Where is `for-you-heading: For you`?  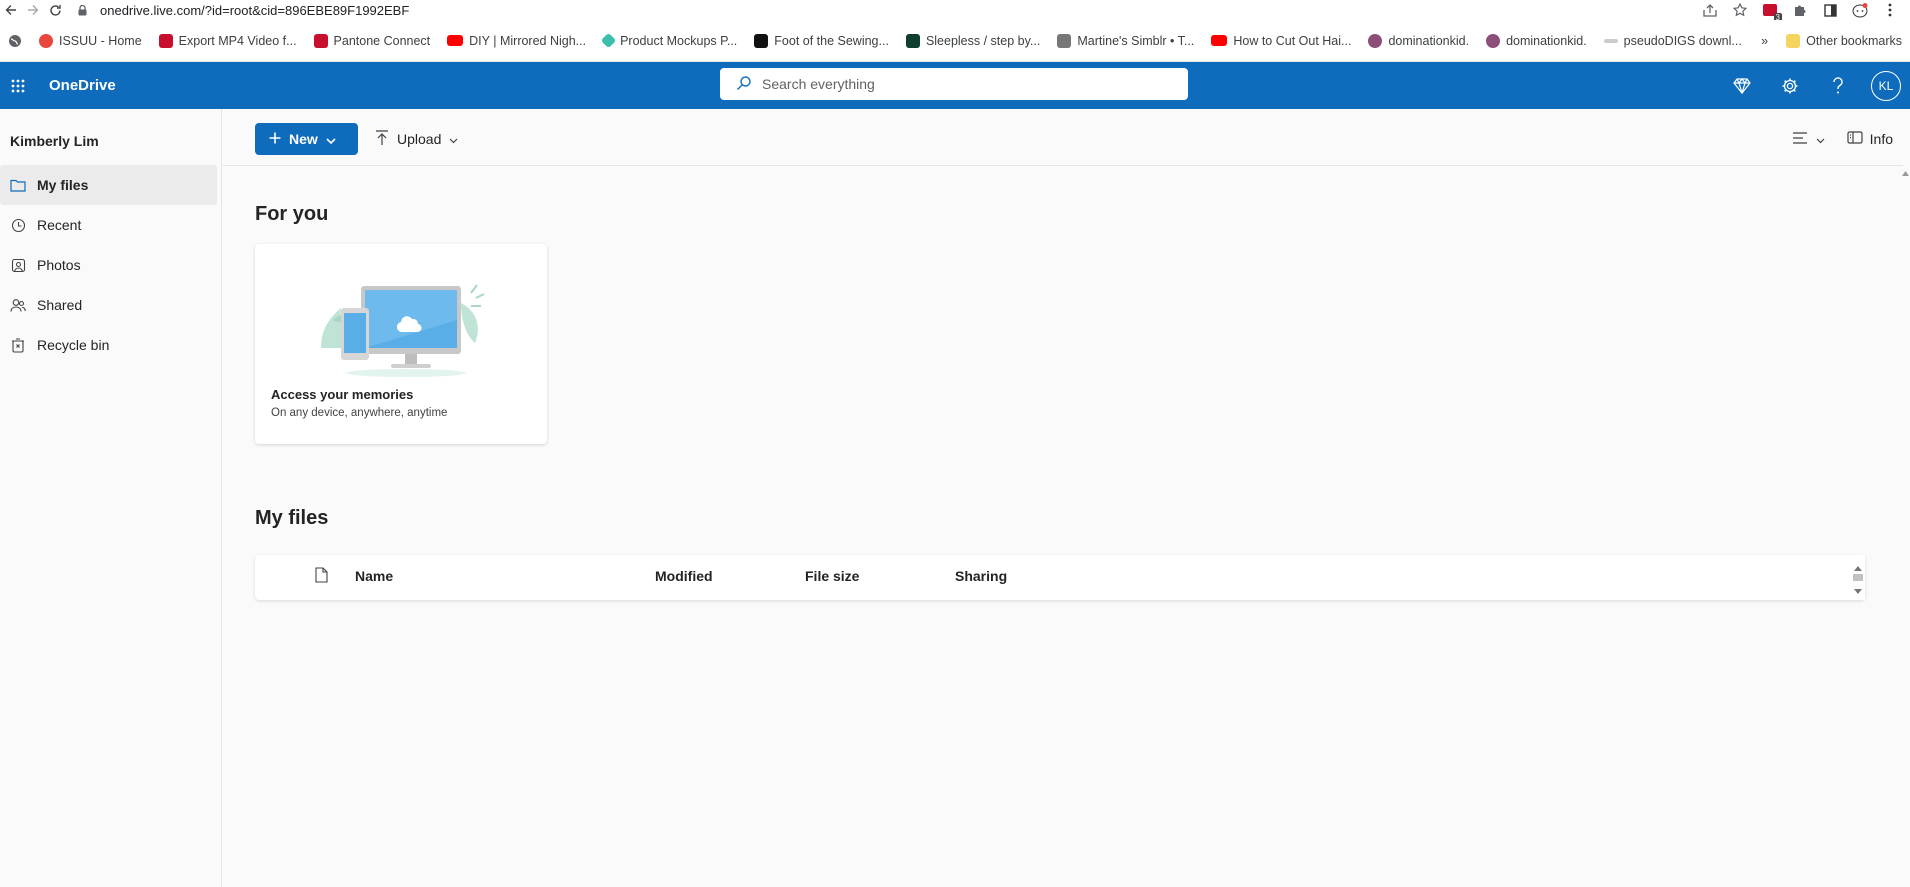 for-you-heading: For you is located at coordinates (292, 214).